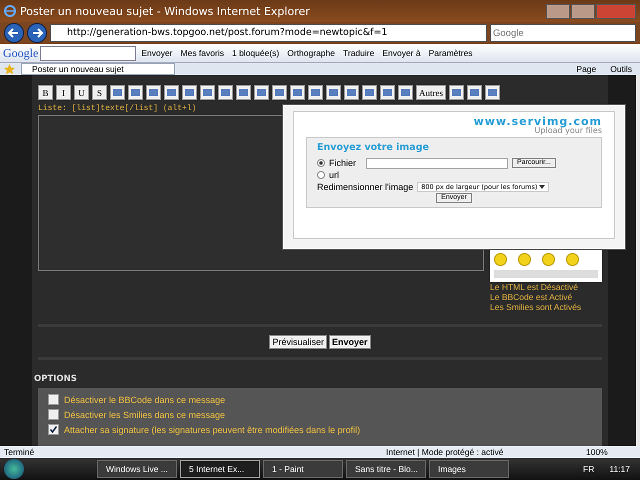 This screenshot has width=640, height=480. I want to click on option-label: Désactiver les Smilies dans ce message, so click(145, 415).